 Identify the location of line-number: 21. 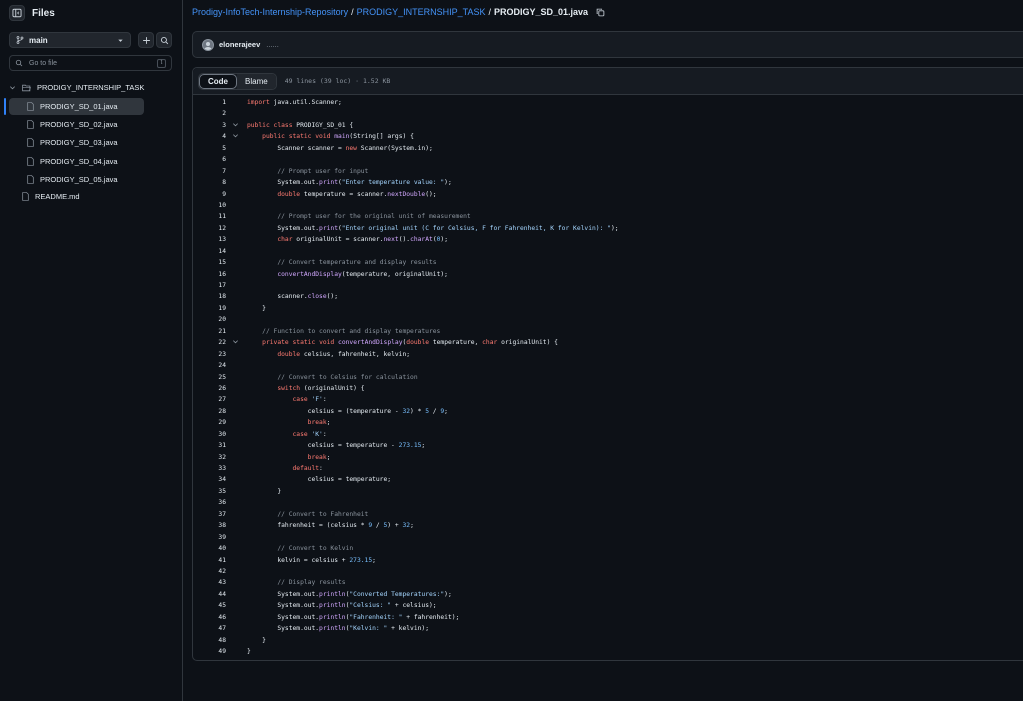
(209, 331).